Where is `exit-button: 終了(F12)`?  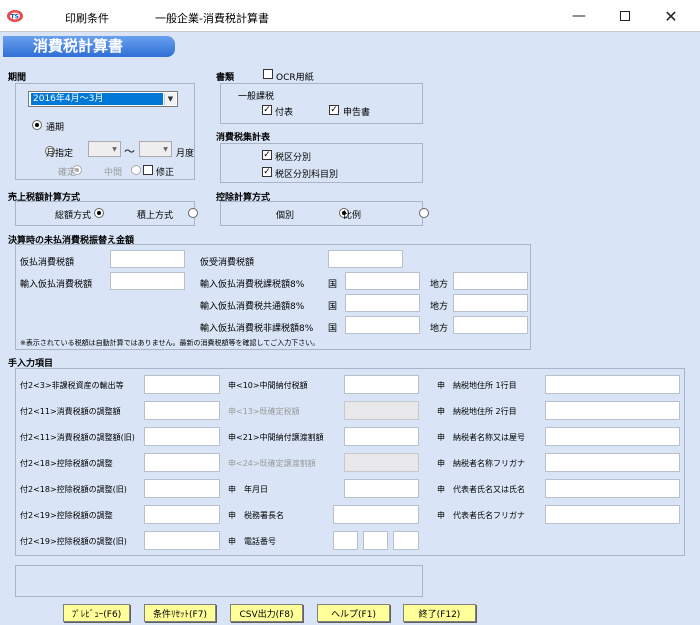 exit-button: 終了(F12) is located at coordinates (439, 613).